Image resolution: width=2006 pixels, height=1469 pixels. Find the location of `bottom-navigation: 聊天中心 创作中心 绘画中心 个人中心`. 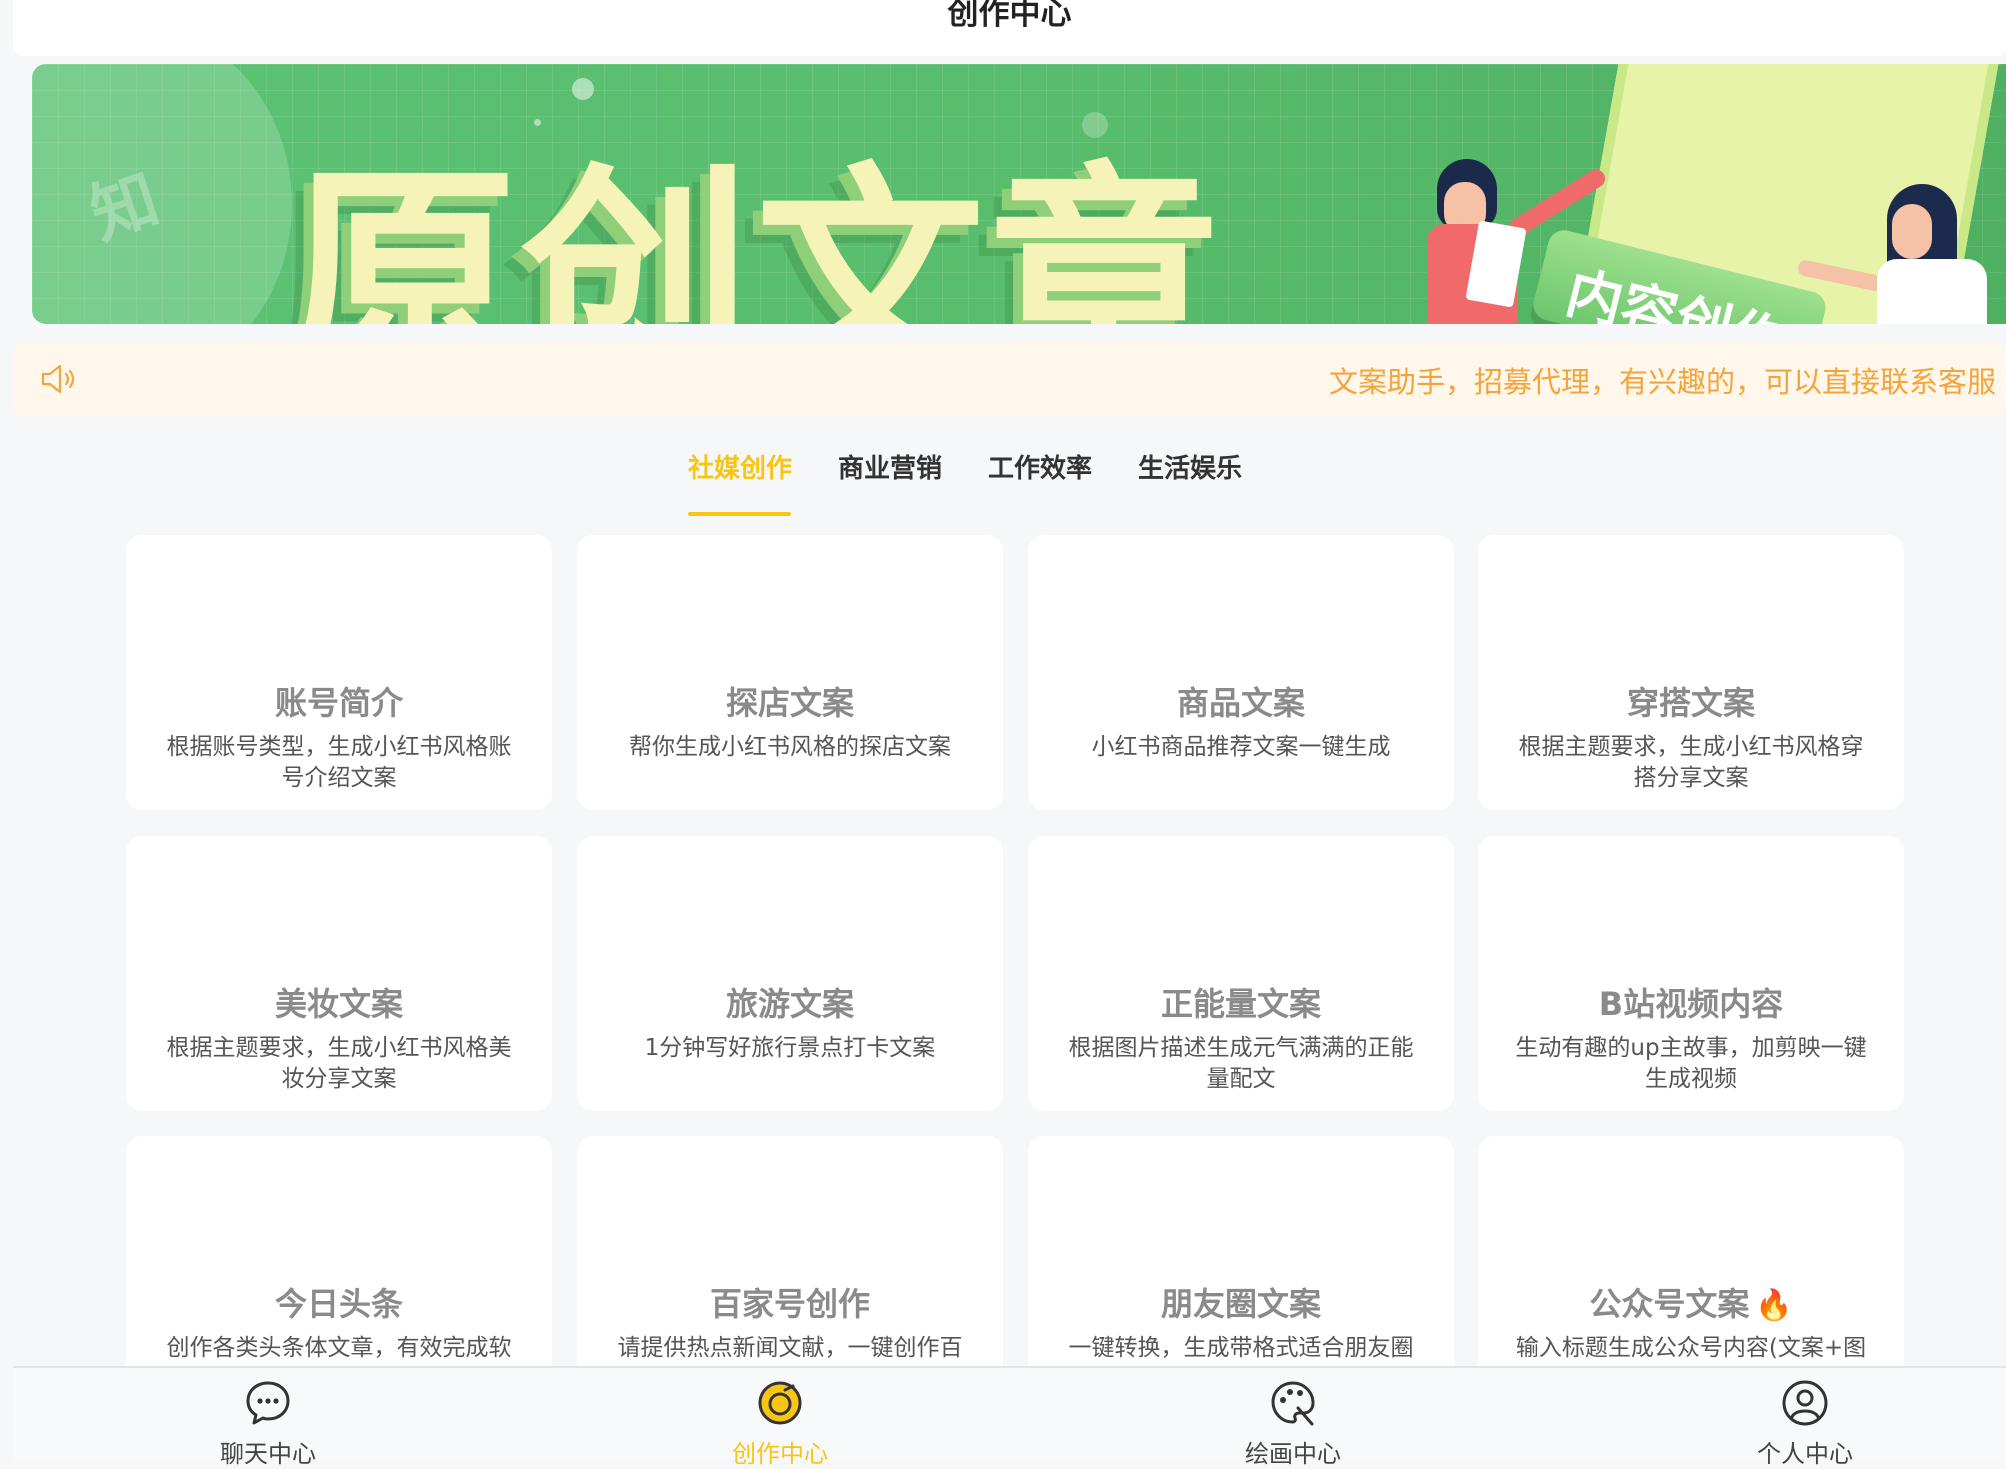

bottom-navigation: 聊天中心 创作中心 绘画中心 个人中心 is located at coordinates (1009, 1417).